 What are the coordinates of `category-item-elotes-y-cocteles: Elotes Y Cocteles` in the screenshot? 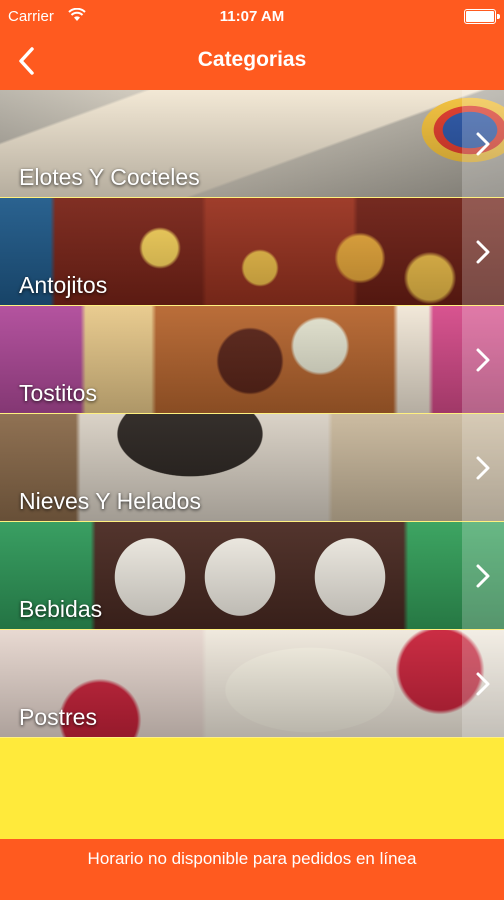 It's located at (252, 144).